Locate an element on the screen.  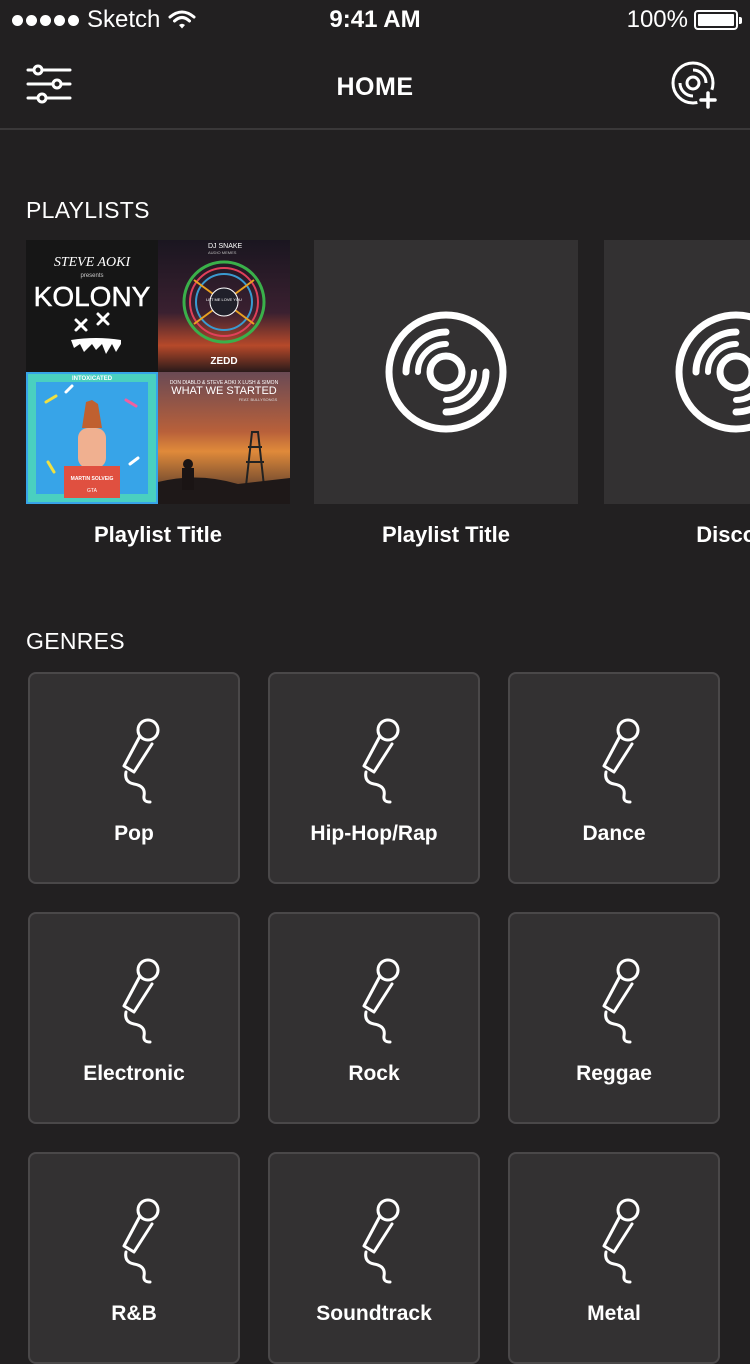
genre-card: Rock is located at coordinates (374, 1018).